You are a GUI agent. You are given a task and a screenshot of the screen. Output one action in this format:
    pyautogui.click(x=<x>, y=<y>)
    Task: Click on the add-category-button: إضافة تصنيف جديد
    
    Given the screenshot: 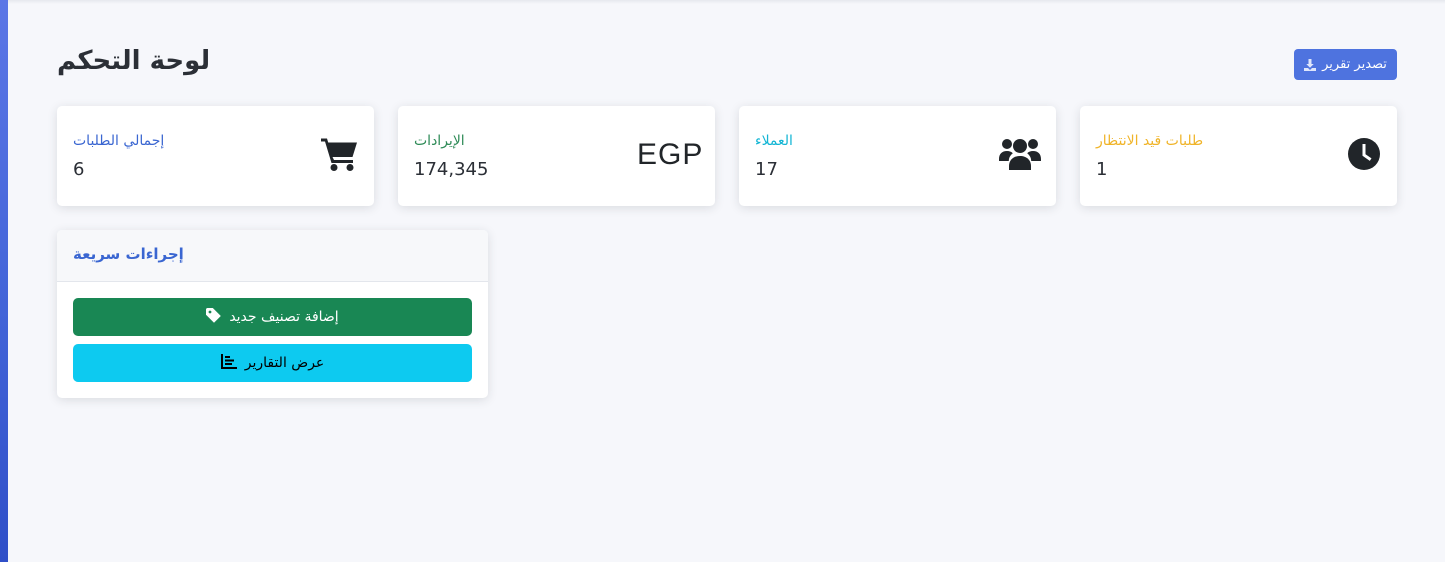 What is the action you would take?
    pyautogui.click(x=272, y=317)
    